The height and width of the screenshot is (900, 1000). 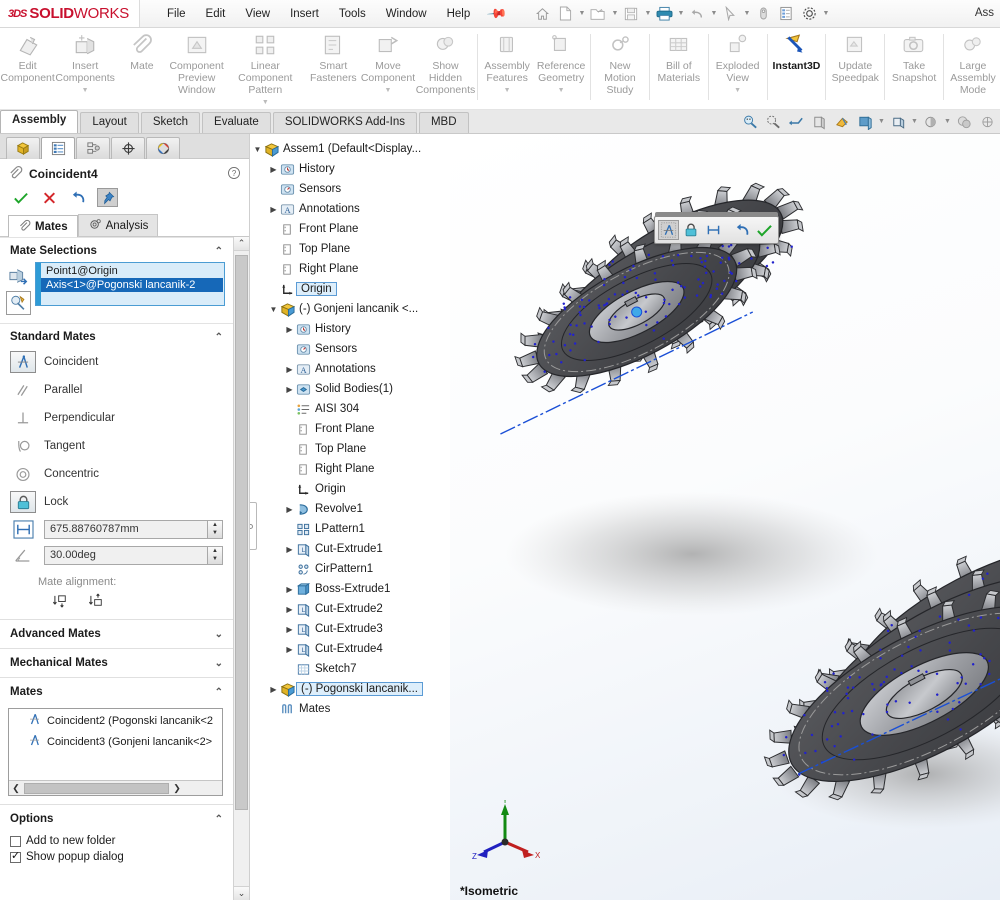 What do you see at coordinates (18, 276) in the screenshot?
I see `selection-entities-icon` at bounding box center [18, 276].